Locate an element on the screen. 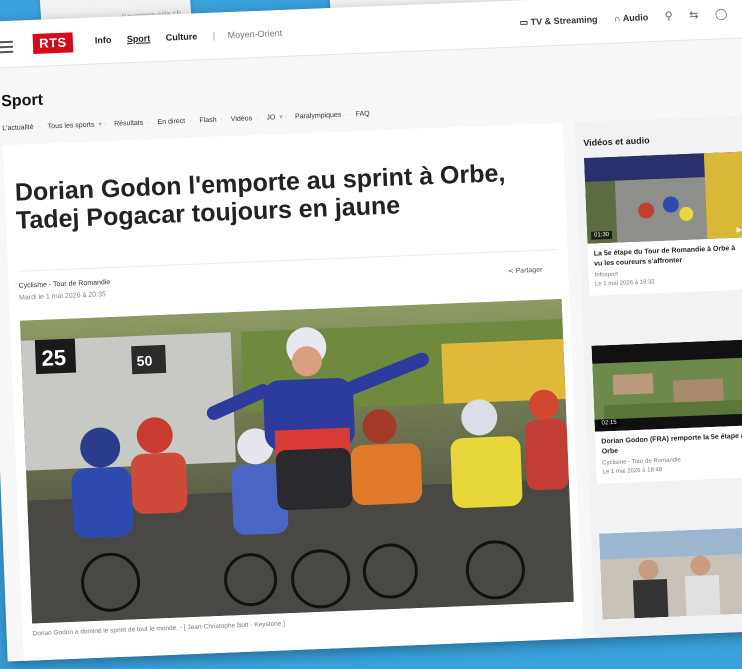  section-title: Sport is located at coordinates (22, 101).